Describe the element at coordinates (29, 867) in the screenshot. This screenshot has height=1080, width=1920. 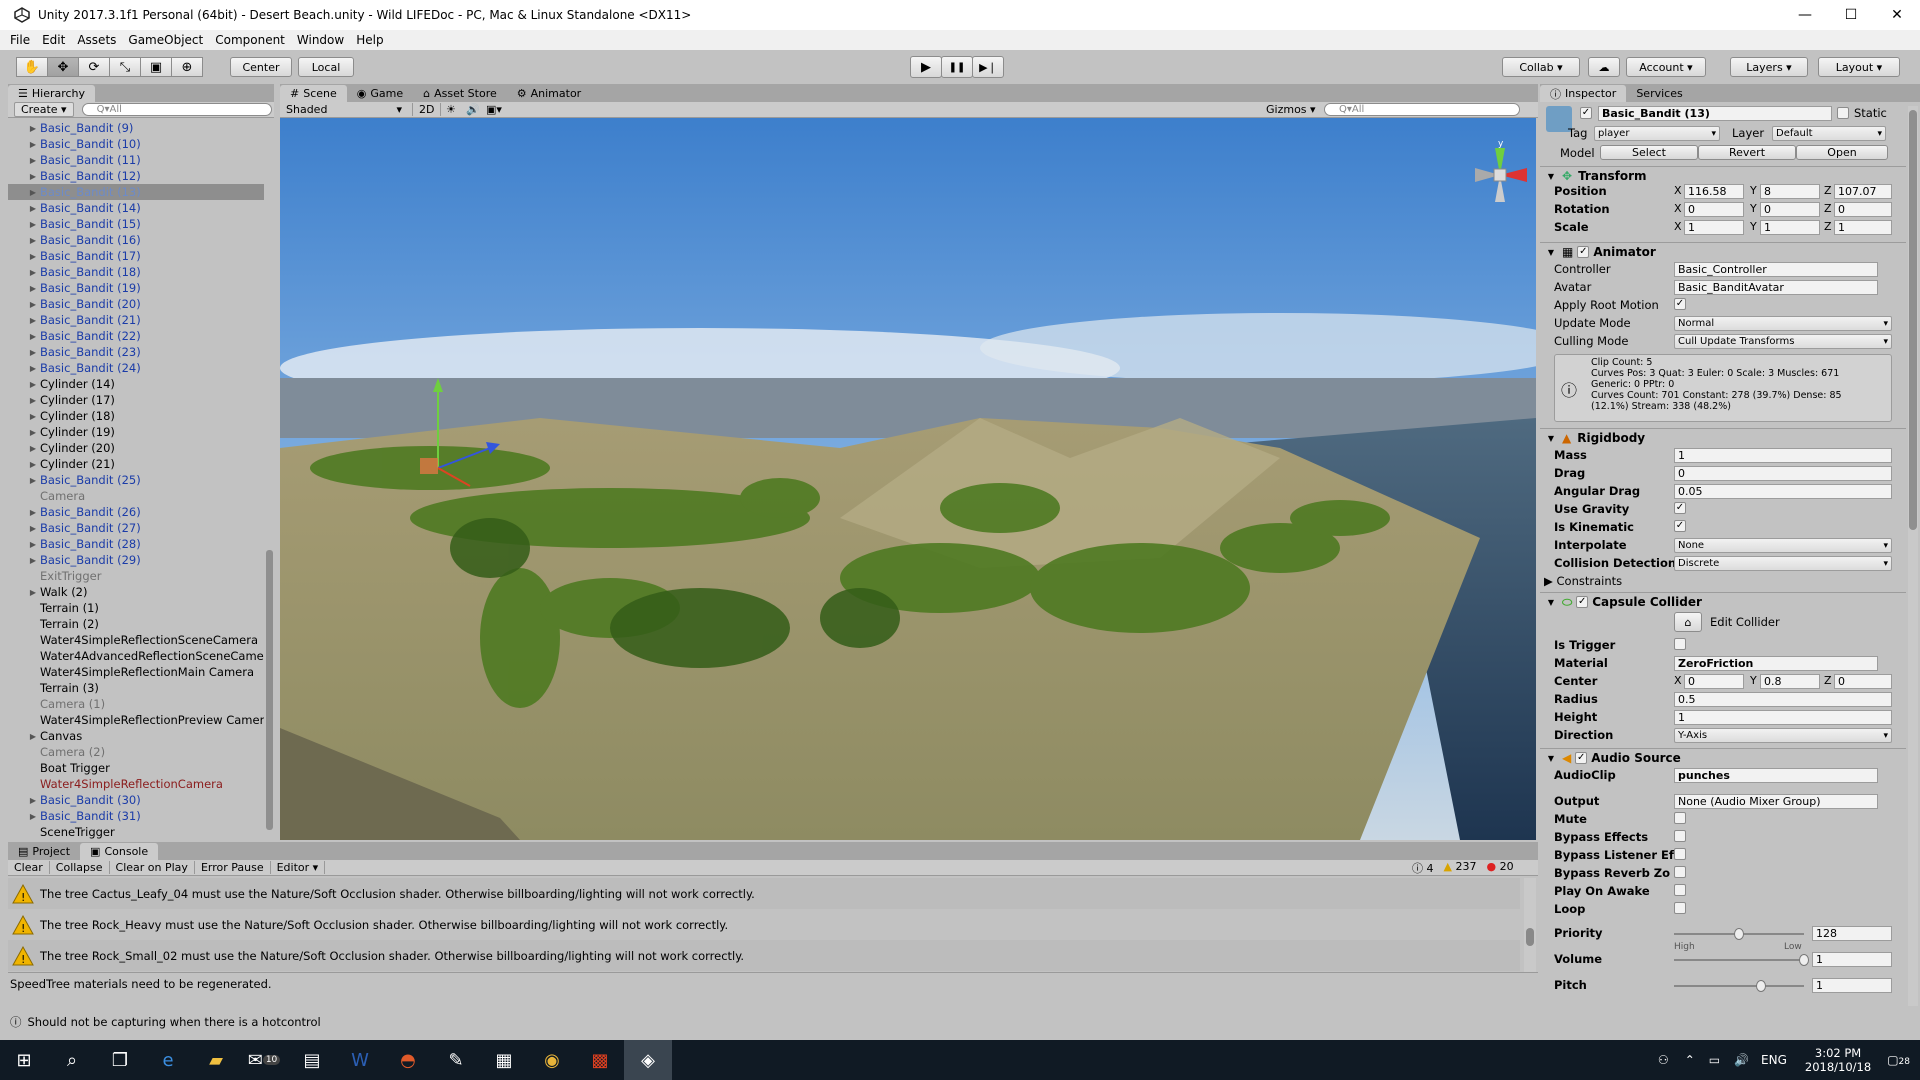
I see `clear-button: Clear` at that location.